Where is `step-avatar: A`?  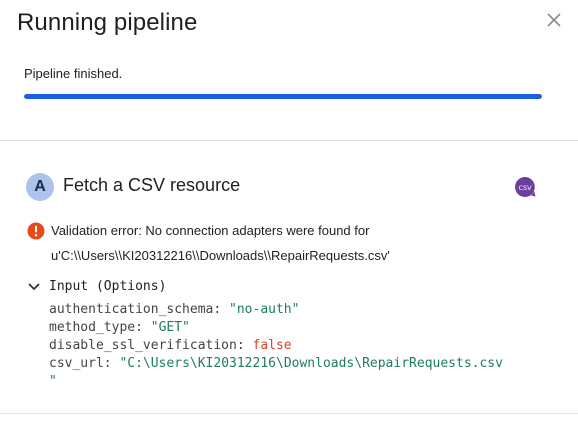 step-avatar: A is located at coordinates (40, 187).